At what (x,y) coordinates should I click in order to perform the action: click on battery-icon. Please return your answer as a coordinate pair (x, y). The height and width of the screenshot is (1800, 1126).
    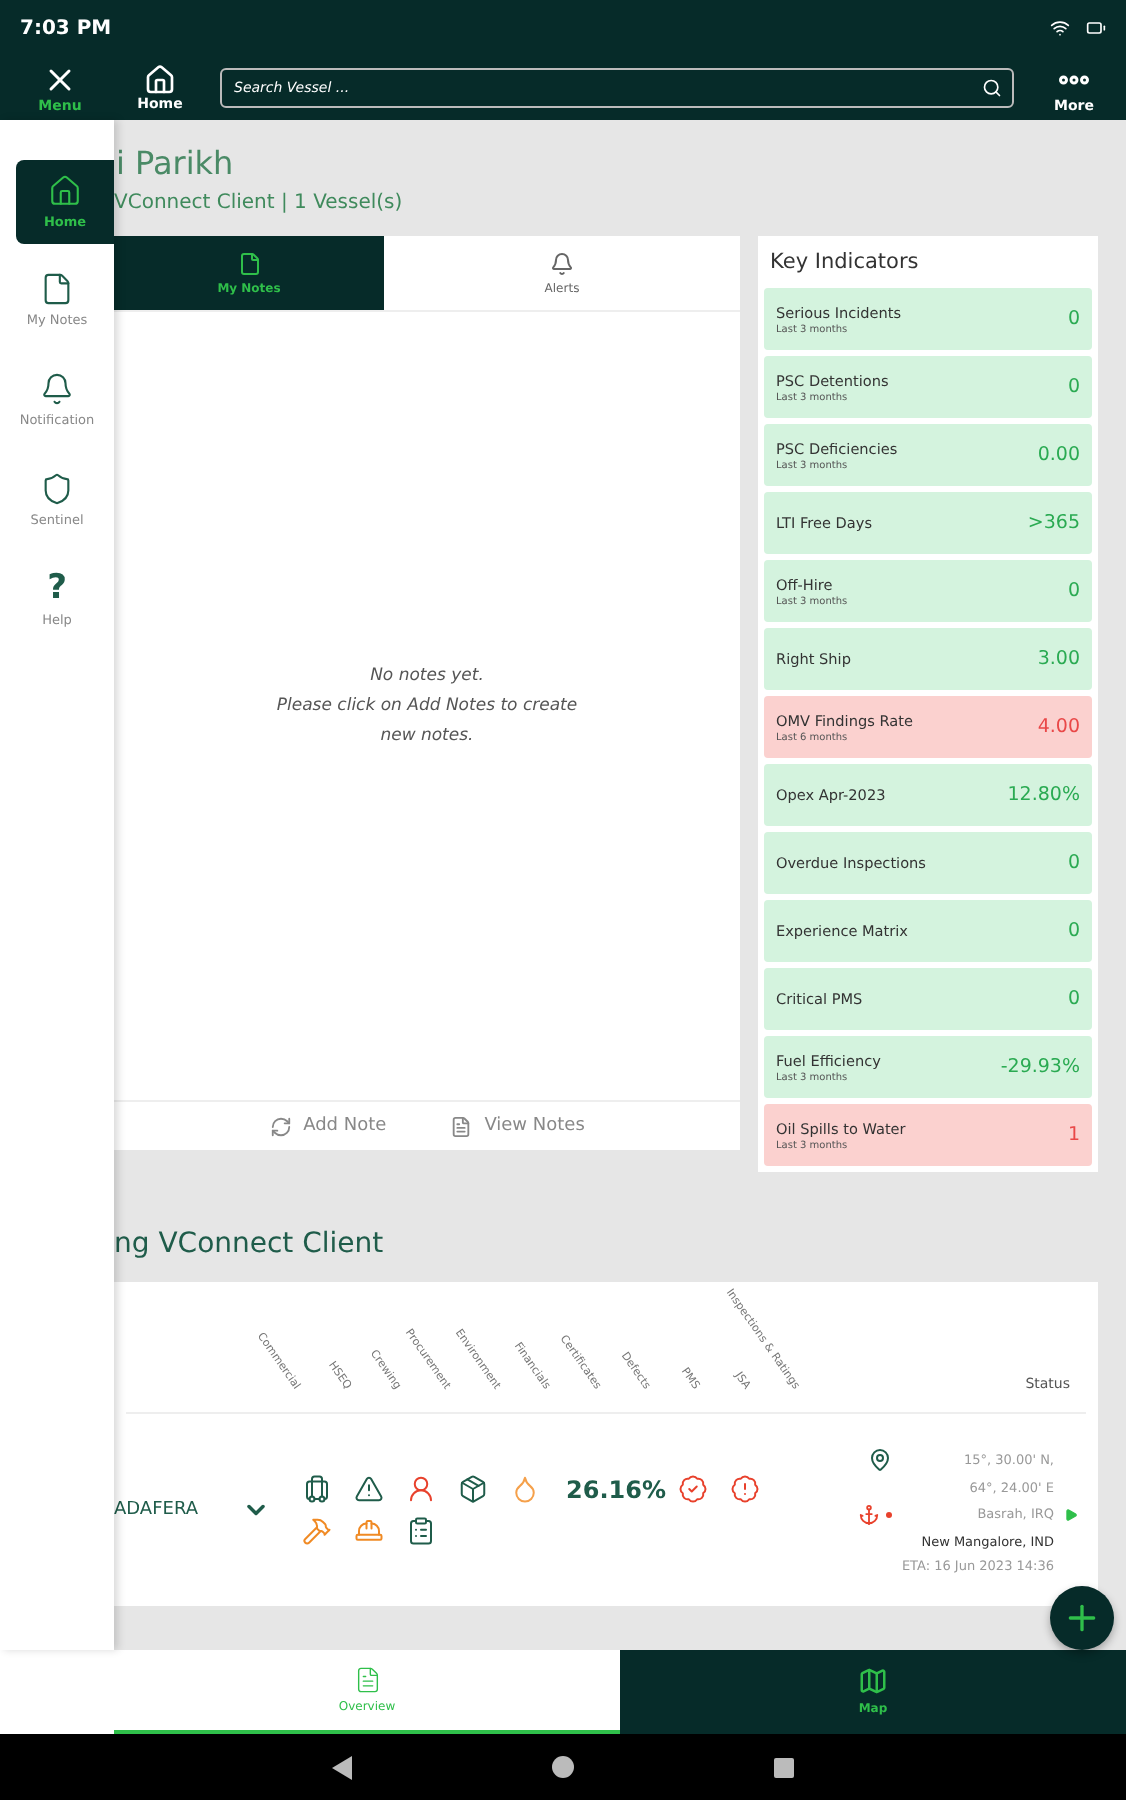
    Looking at the image, I should click on (1096, 28).